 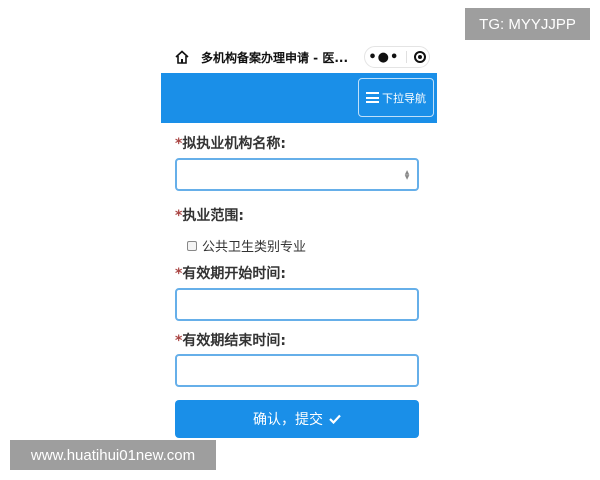 What do you see at coordinates (192, 245) in the screenshot?
I see `public-health-checkbox` at bounding box center [192, 245].